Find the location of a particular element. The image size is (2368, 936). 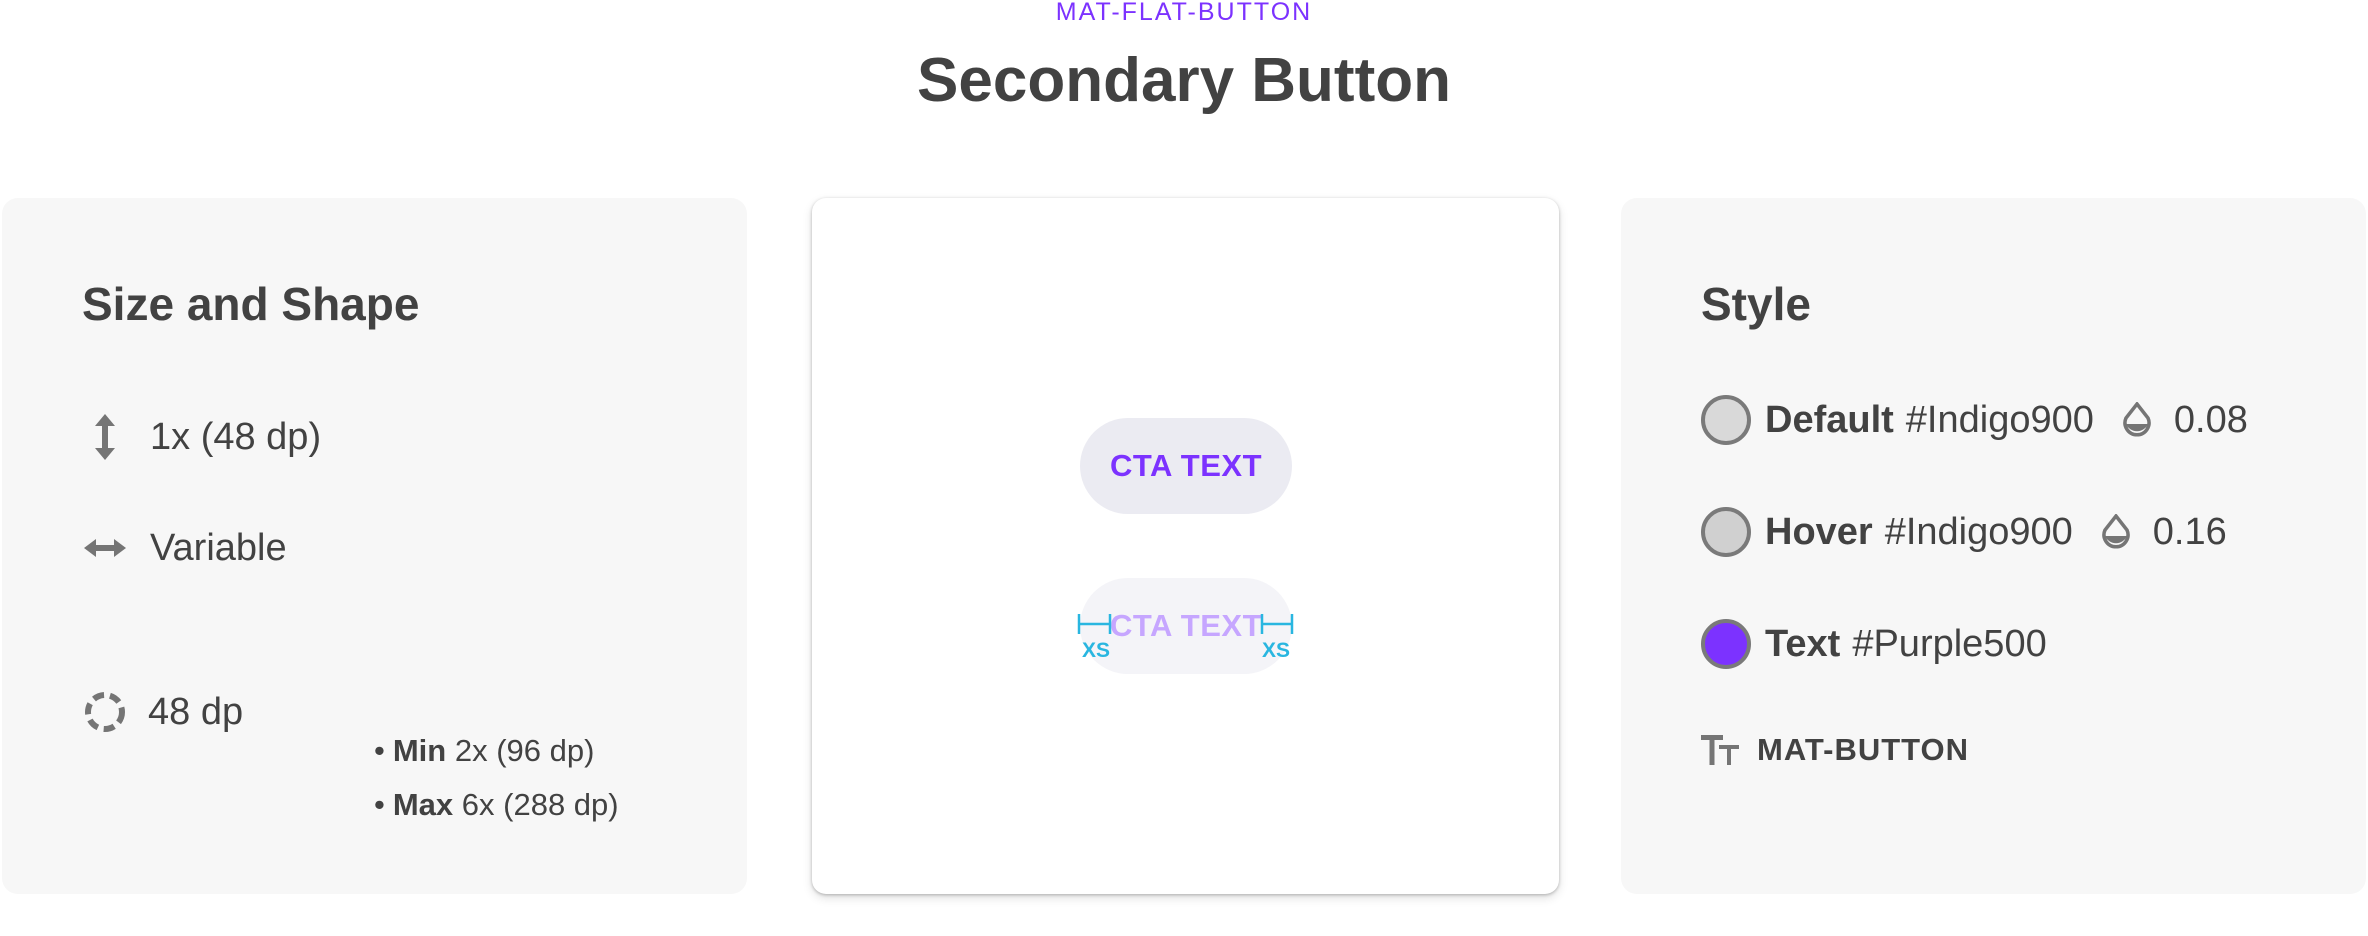

hover-opacity: 0.16 is located at coordinates (2189, 531).